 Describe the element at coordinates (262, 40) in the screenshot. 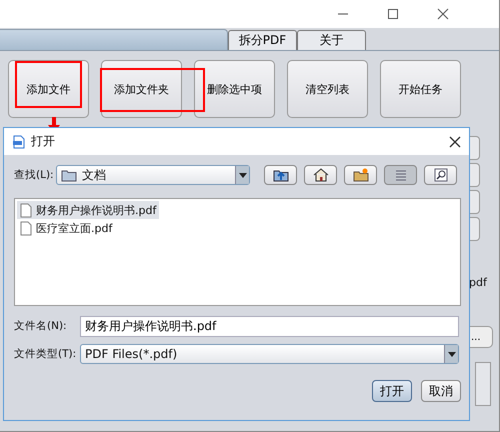

I see `tab: 拆分PDF` at that location.